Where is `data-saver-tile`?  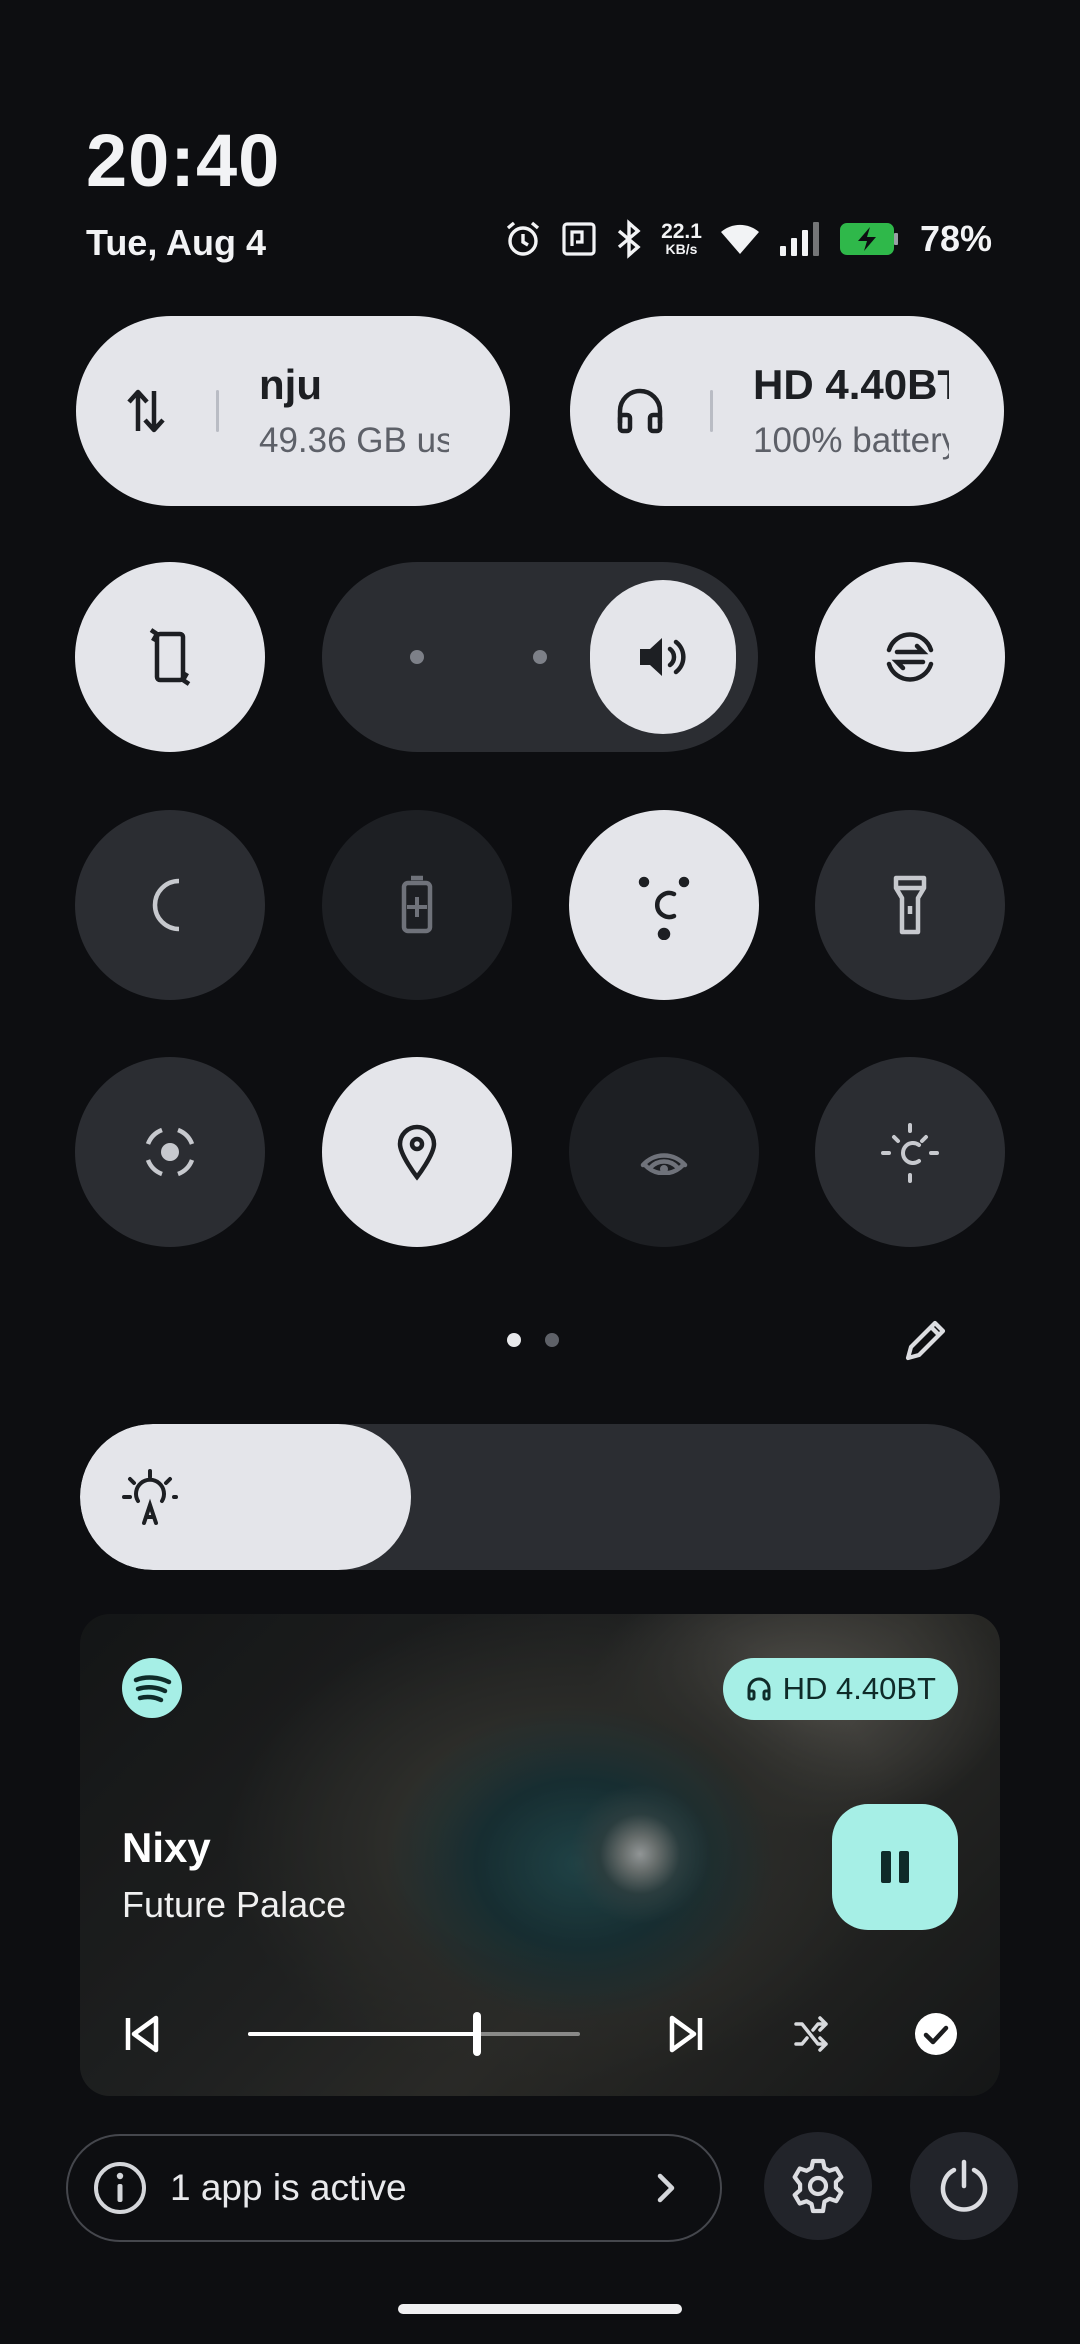
data-saver-tile is located at coordinates (910, 657).